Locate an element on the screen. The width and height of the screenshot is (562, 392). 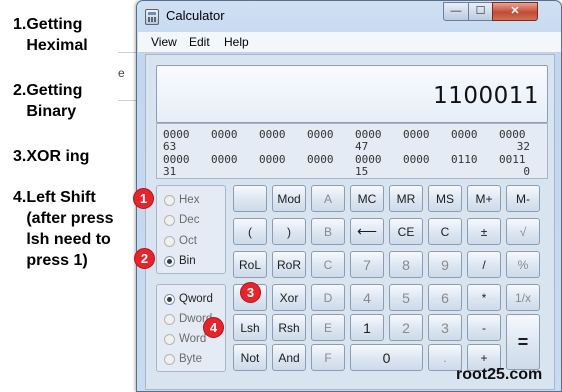
radio-bin-circle is located at coordinates (169, 261).